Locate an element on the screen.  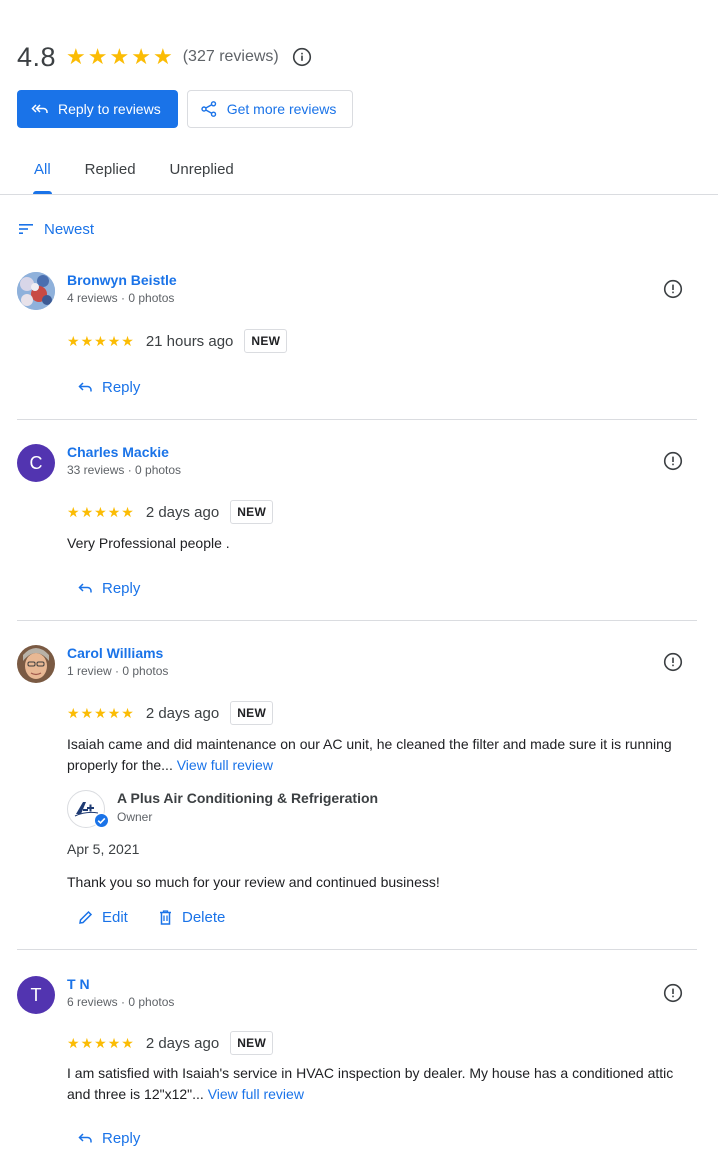
avatar: C is located at coordinates (36, 463).